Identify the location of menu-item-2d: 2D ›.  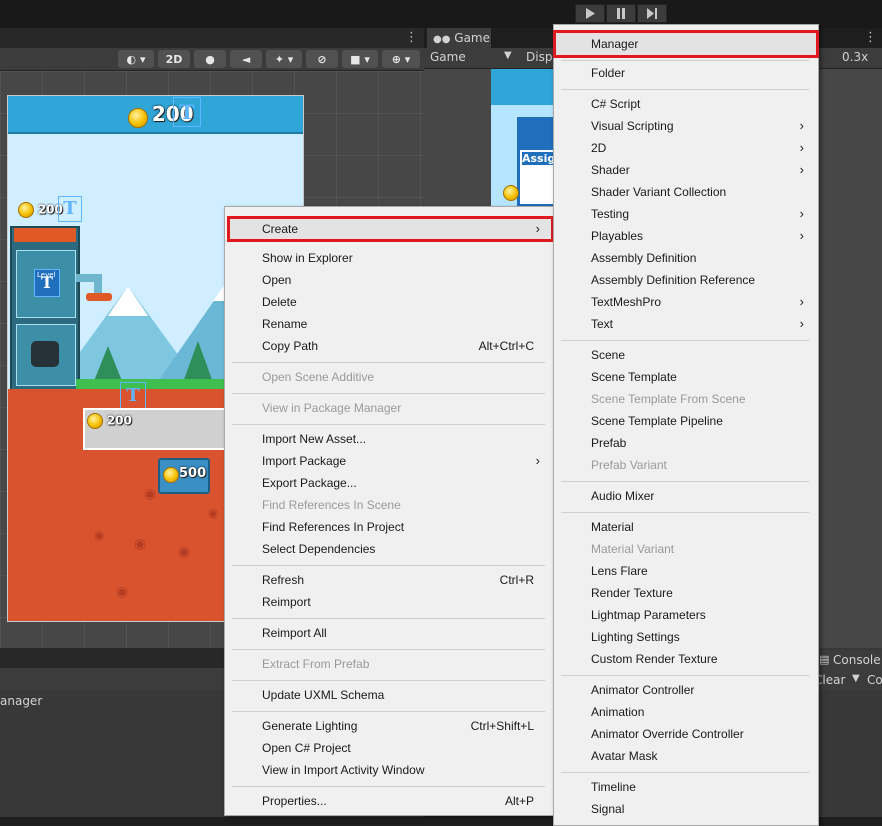
(686, 148).